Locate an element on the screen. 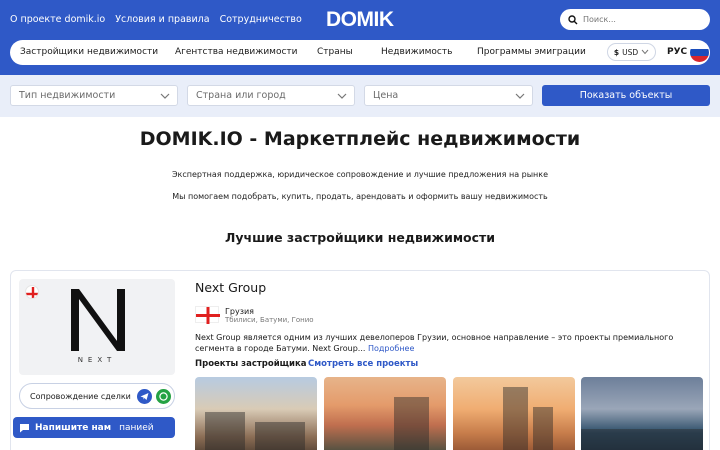 The image size is (720, 450). location-select: Страна или город is located at coordinates (271, 95).